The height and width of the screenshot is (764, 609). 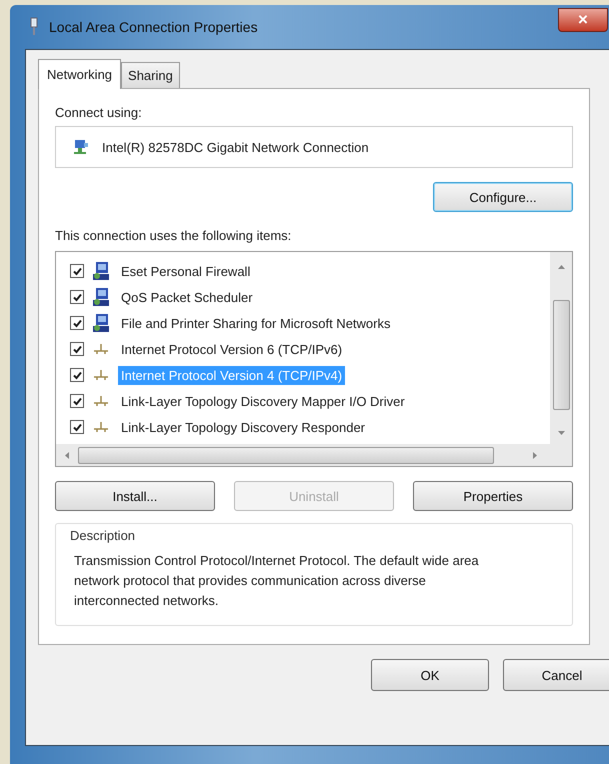 I want to click on tab: Networking, so click(x=80, y=74).